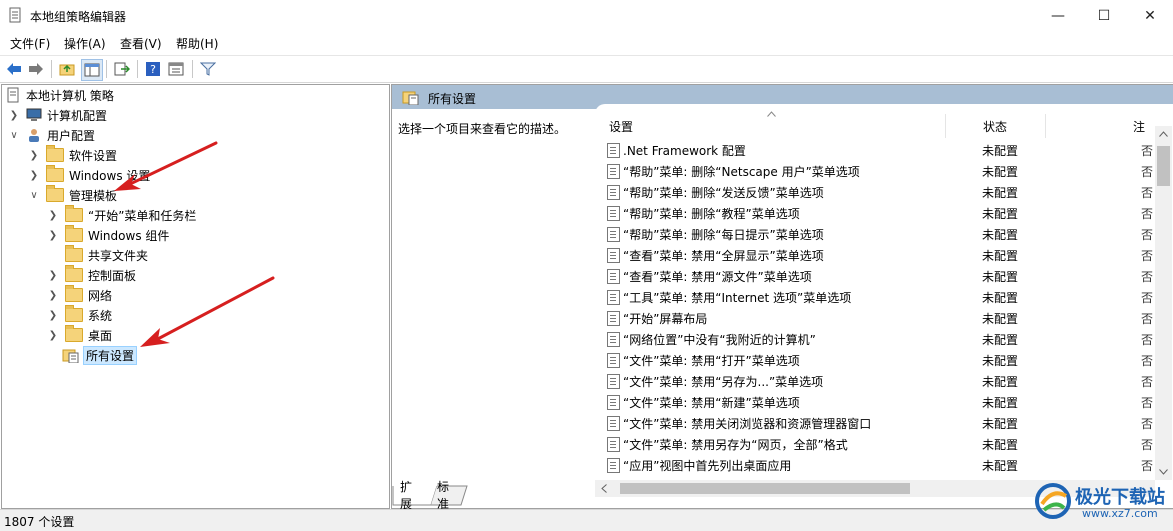 The height and width of the screenshot is (531, 1173). I want to click on title-bar: 本地组策略编辑器 — ☐ ✕, so click(586, 15).